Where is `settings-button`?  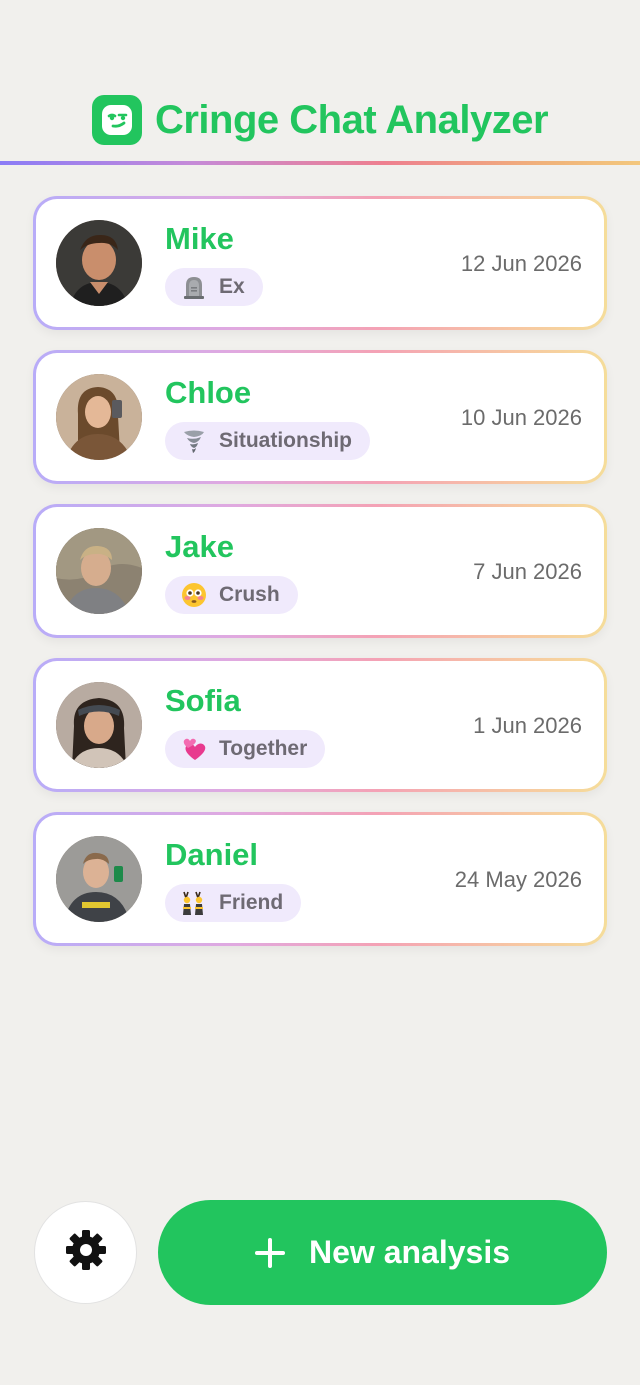 settings-button is located at coordinates (85, 1252).